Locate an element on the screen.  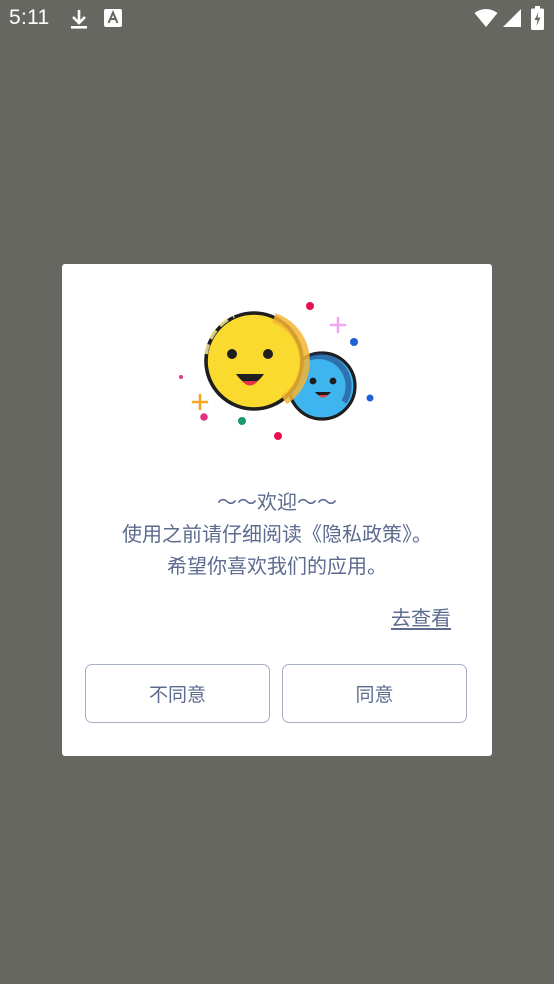
signal-icon is located at coordinates (512, 20).